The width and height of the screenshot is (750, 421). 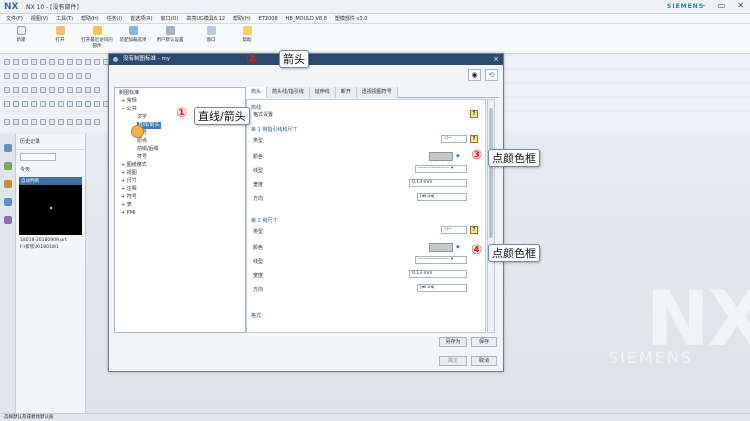 What do you see at coordinates (129, 173) in the screenshot?
I see `tree-item: + 视图` at bounding box center [129, 173].